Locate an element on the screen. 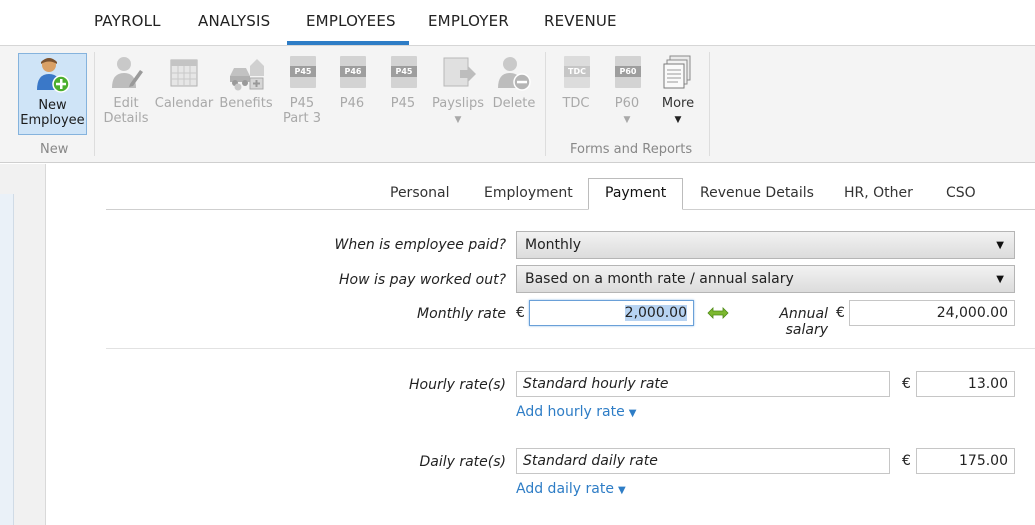 The width and height of the screenshot is (1035, 525). pay-basis-select: Based on a month rate / annual salary ▼ is located at coordinates (765, 279).